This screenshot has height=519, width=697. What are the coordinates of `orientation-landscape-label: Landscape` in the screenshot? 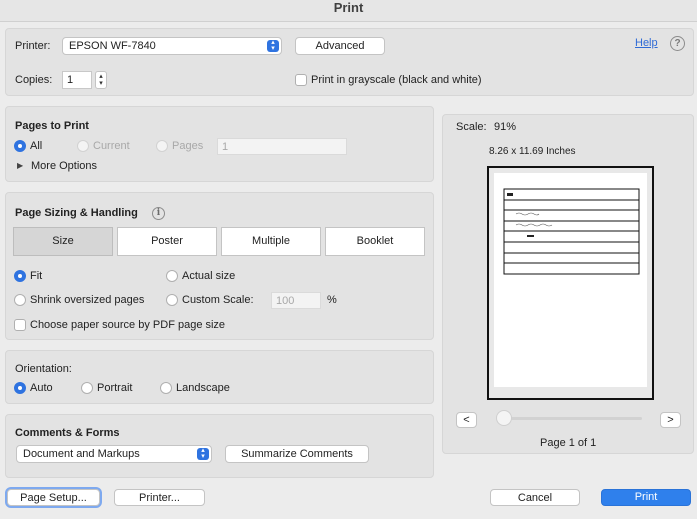 It's located at (203, 388).